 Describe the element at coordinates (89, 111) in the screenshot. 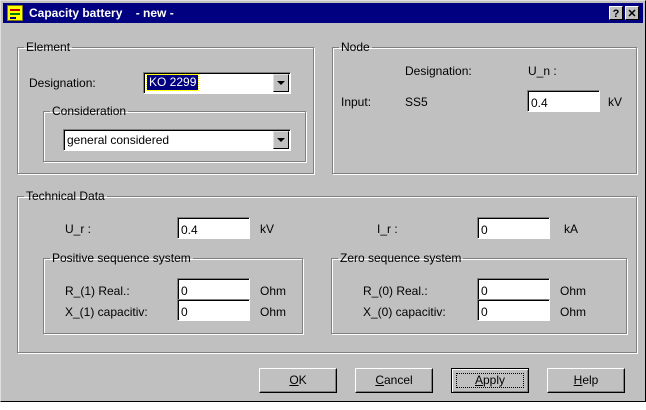

I see `consideration-legend: Consideration` at that location.